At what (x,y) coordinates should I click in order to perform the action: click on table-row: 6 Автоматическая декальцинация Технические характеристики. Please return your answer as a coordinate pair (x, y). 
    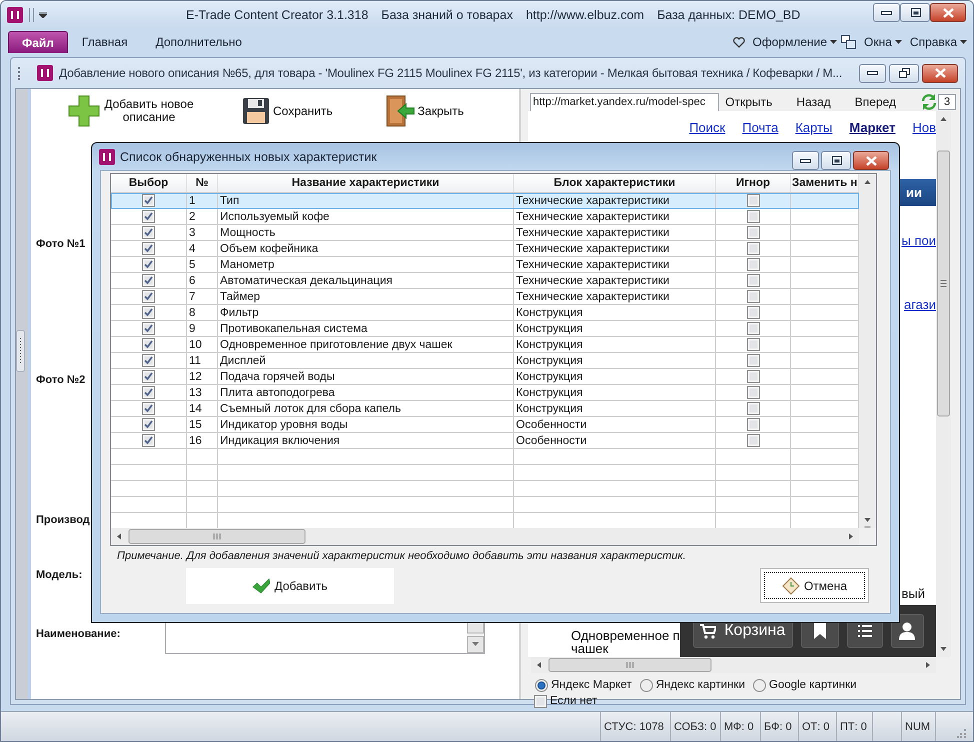
    Looking at the image, I should click on (485, 281).